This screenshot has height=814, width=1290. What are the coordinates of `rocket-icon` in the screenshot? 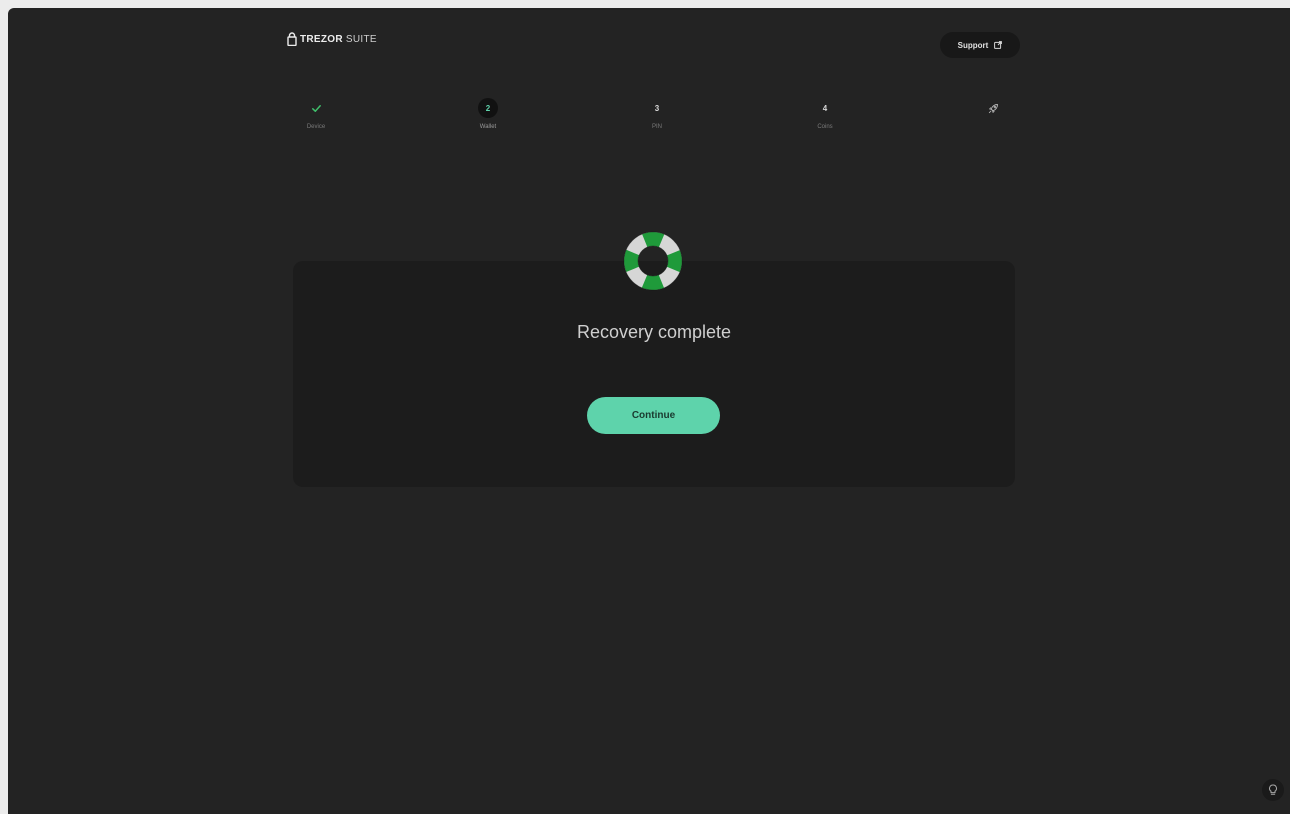 It's located at (993, 108).